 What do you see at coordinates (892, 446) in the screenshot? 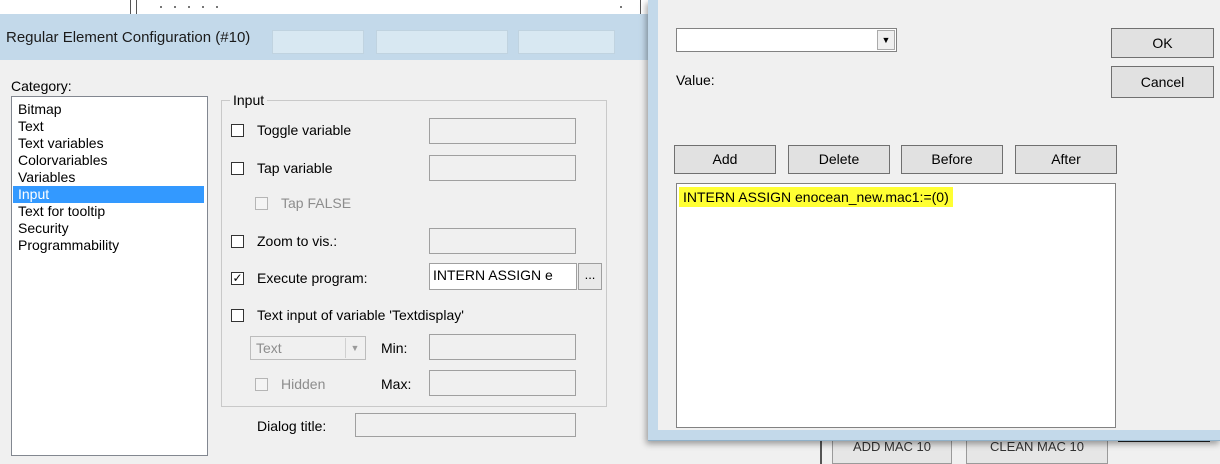
I see `add-mac-label: ADD MAC 10` at bounding box center [892, 446].